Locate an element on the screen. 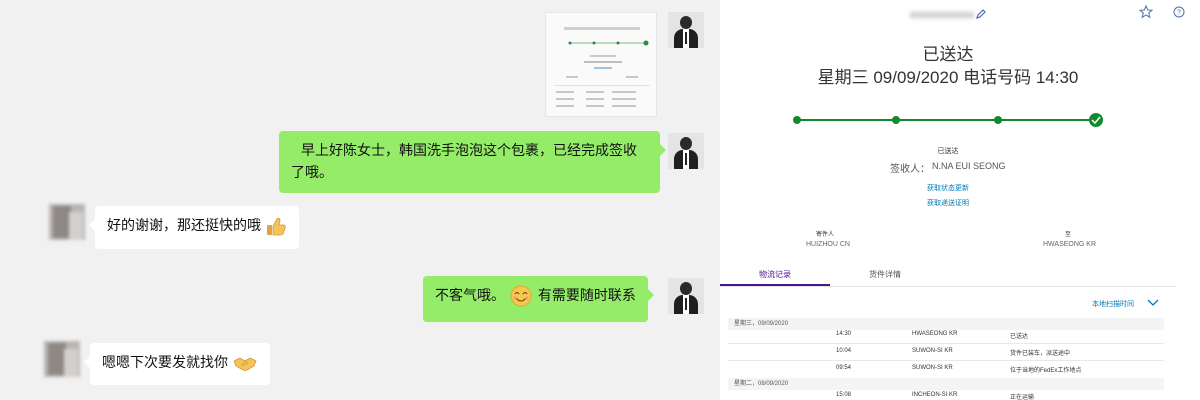 The height and width of the screenshot is (400, 1200). local-scan-time-toggle: 本地扫描时间 is located at coordinates (1113, 304).